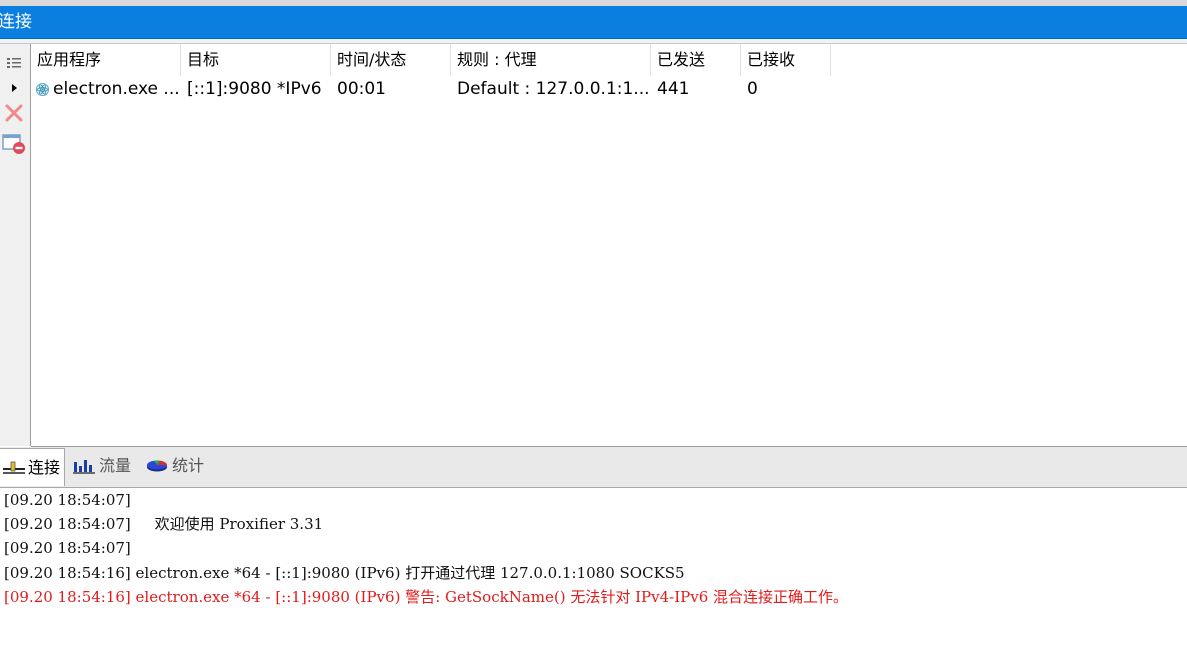 This screenshot has height=648, width=1187. I want to click on panel-title: 连接, so click(16, 22).